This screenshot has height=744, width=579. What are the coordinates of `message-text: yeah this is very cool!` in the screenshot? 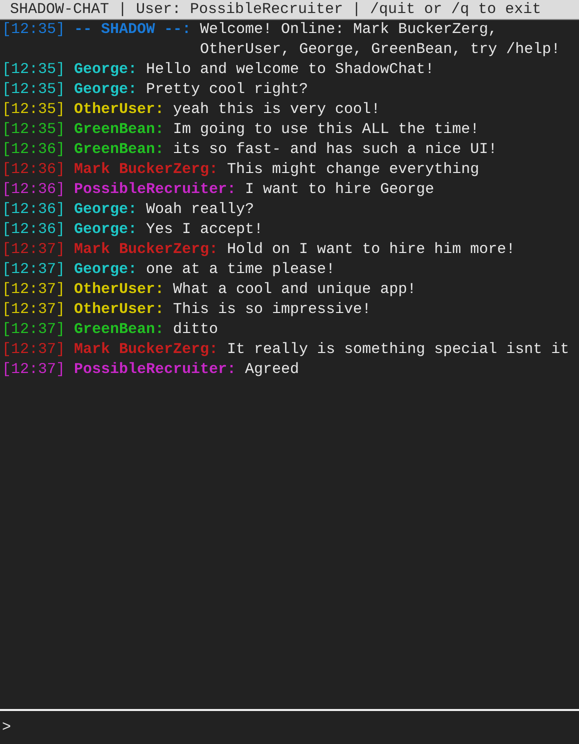 It's located at (277, 110).